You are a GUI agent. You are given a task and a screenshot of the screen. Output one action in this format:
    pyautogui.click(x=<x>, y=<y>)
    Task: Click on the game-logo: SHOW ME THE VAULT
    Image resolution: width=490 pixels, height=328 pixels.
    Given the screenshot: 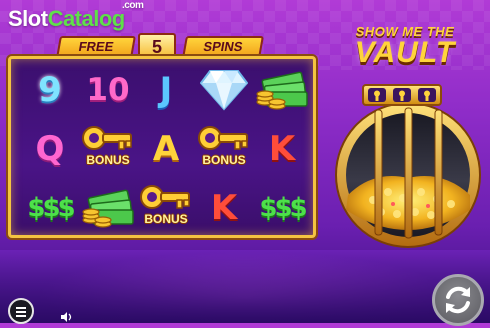 What is the action you would take?
    pyautogui.click(x=405, y=46)
    